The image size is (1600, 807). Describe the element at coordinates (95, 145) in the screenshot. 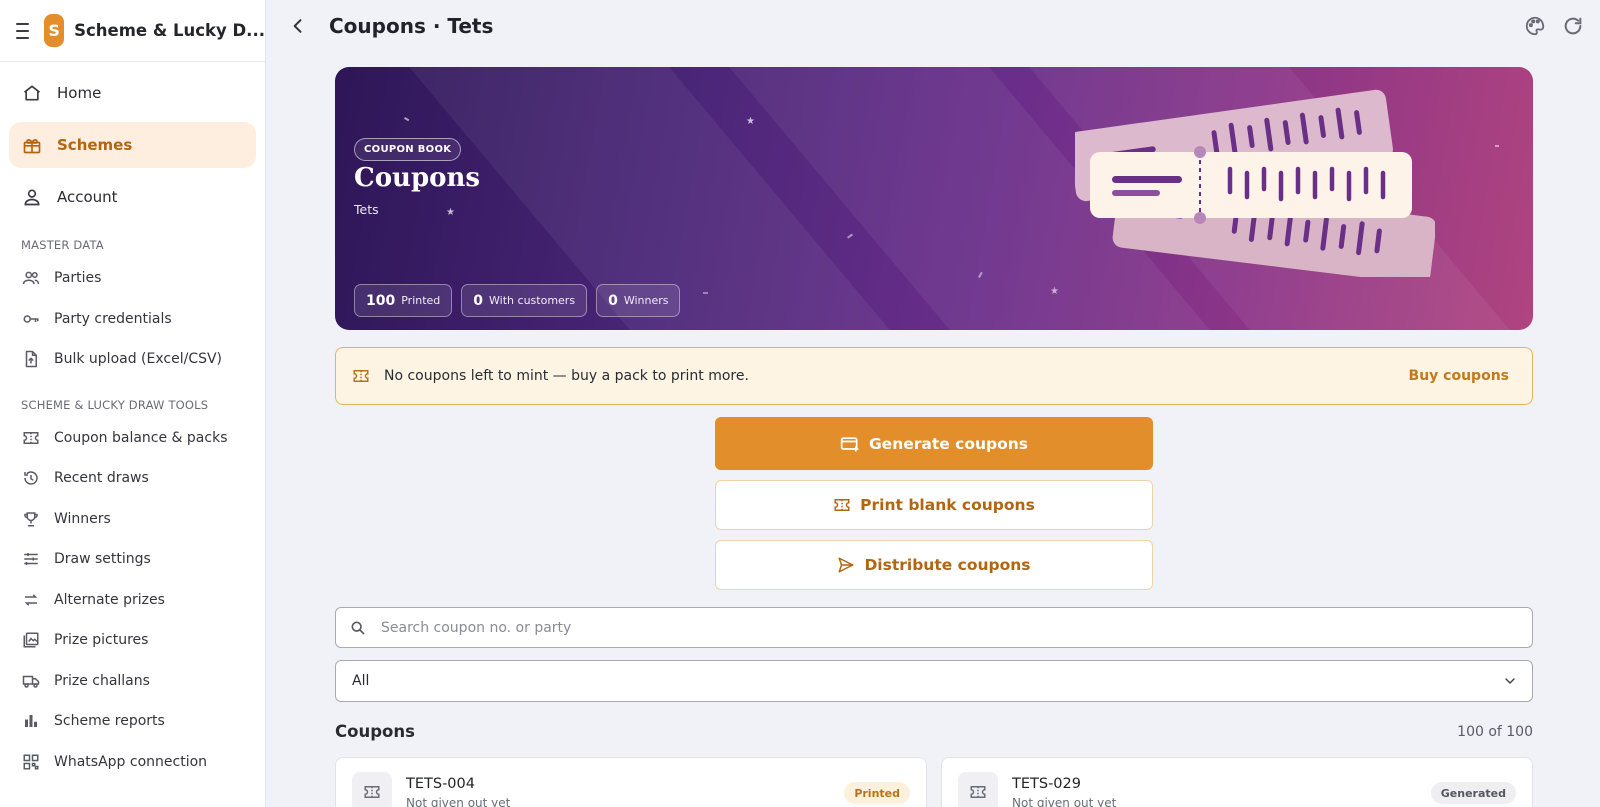

I see `nav-item-label: Schemes` at that location.